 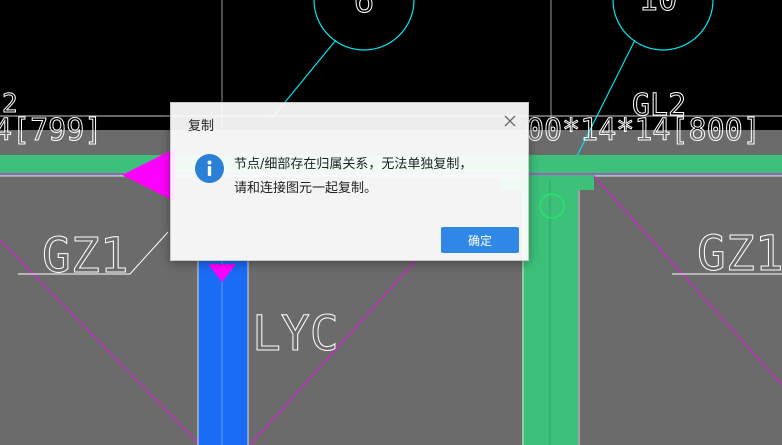 What do you see at coordinates (480, 240) in the screenshot?
I see `ok-button: 确定` at bounding box center [480, 240].